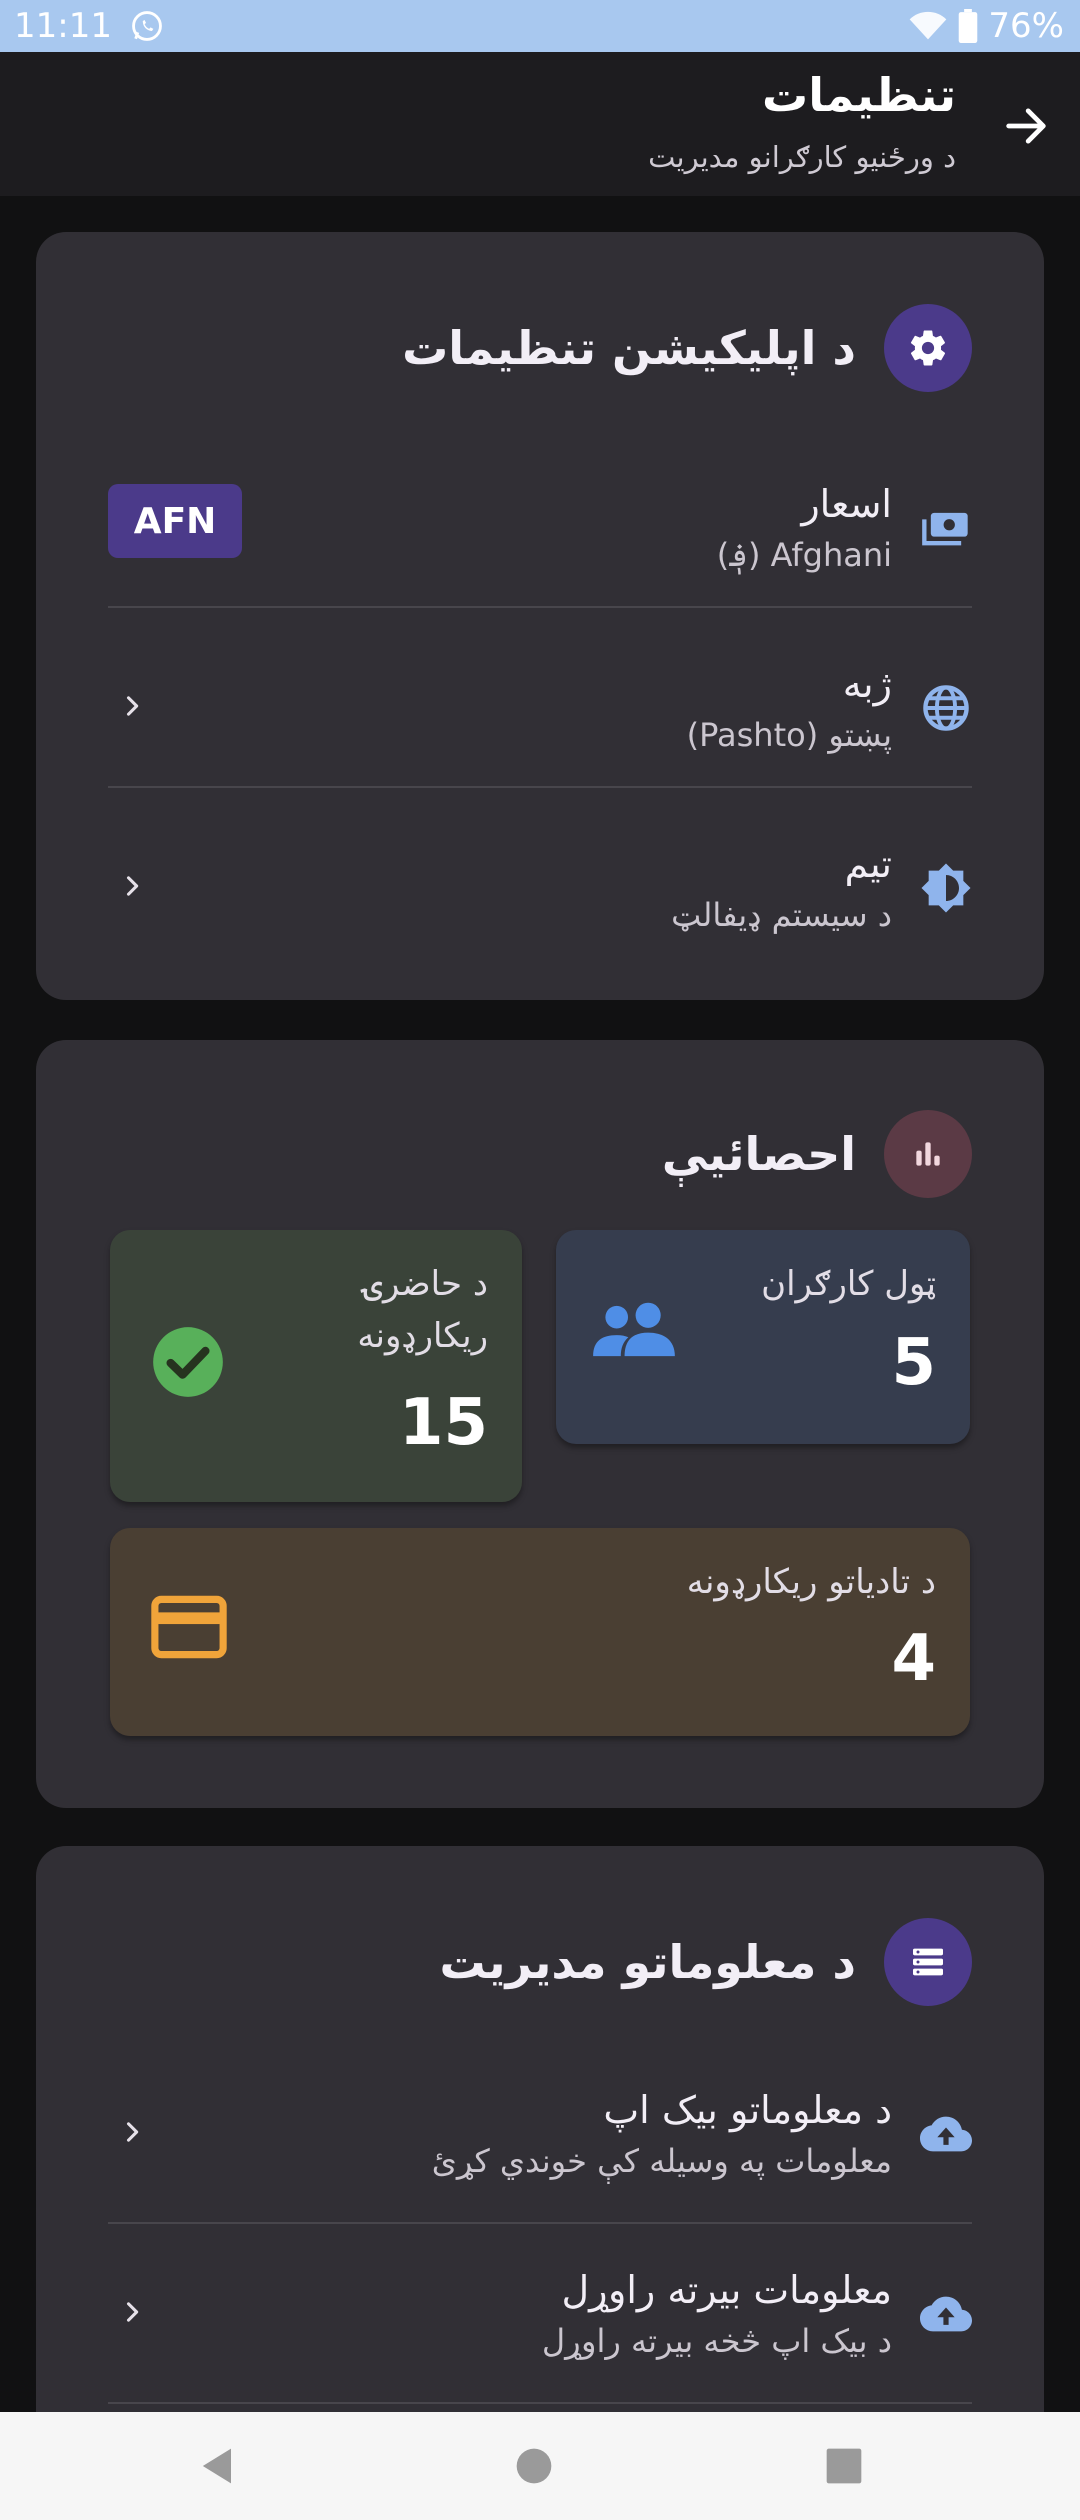  I want to click on page-subtitle: د ورځنیو کارګرانو مدیریت, so click(802, 157).